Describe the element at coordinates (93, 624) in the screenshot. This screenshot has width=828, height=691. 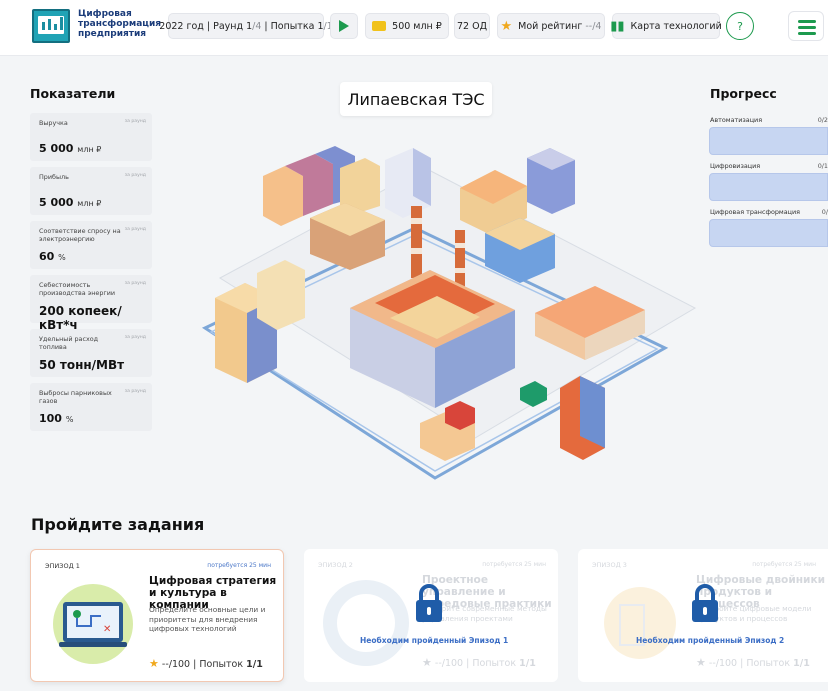
I see `strategy-illustration-icon: ✕` at that location.